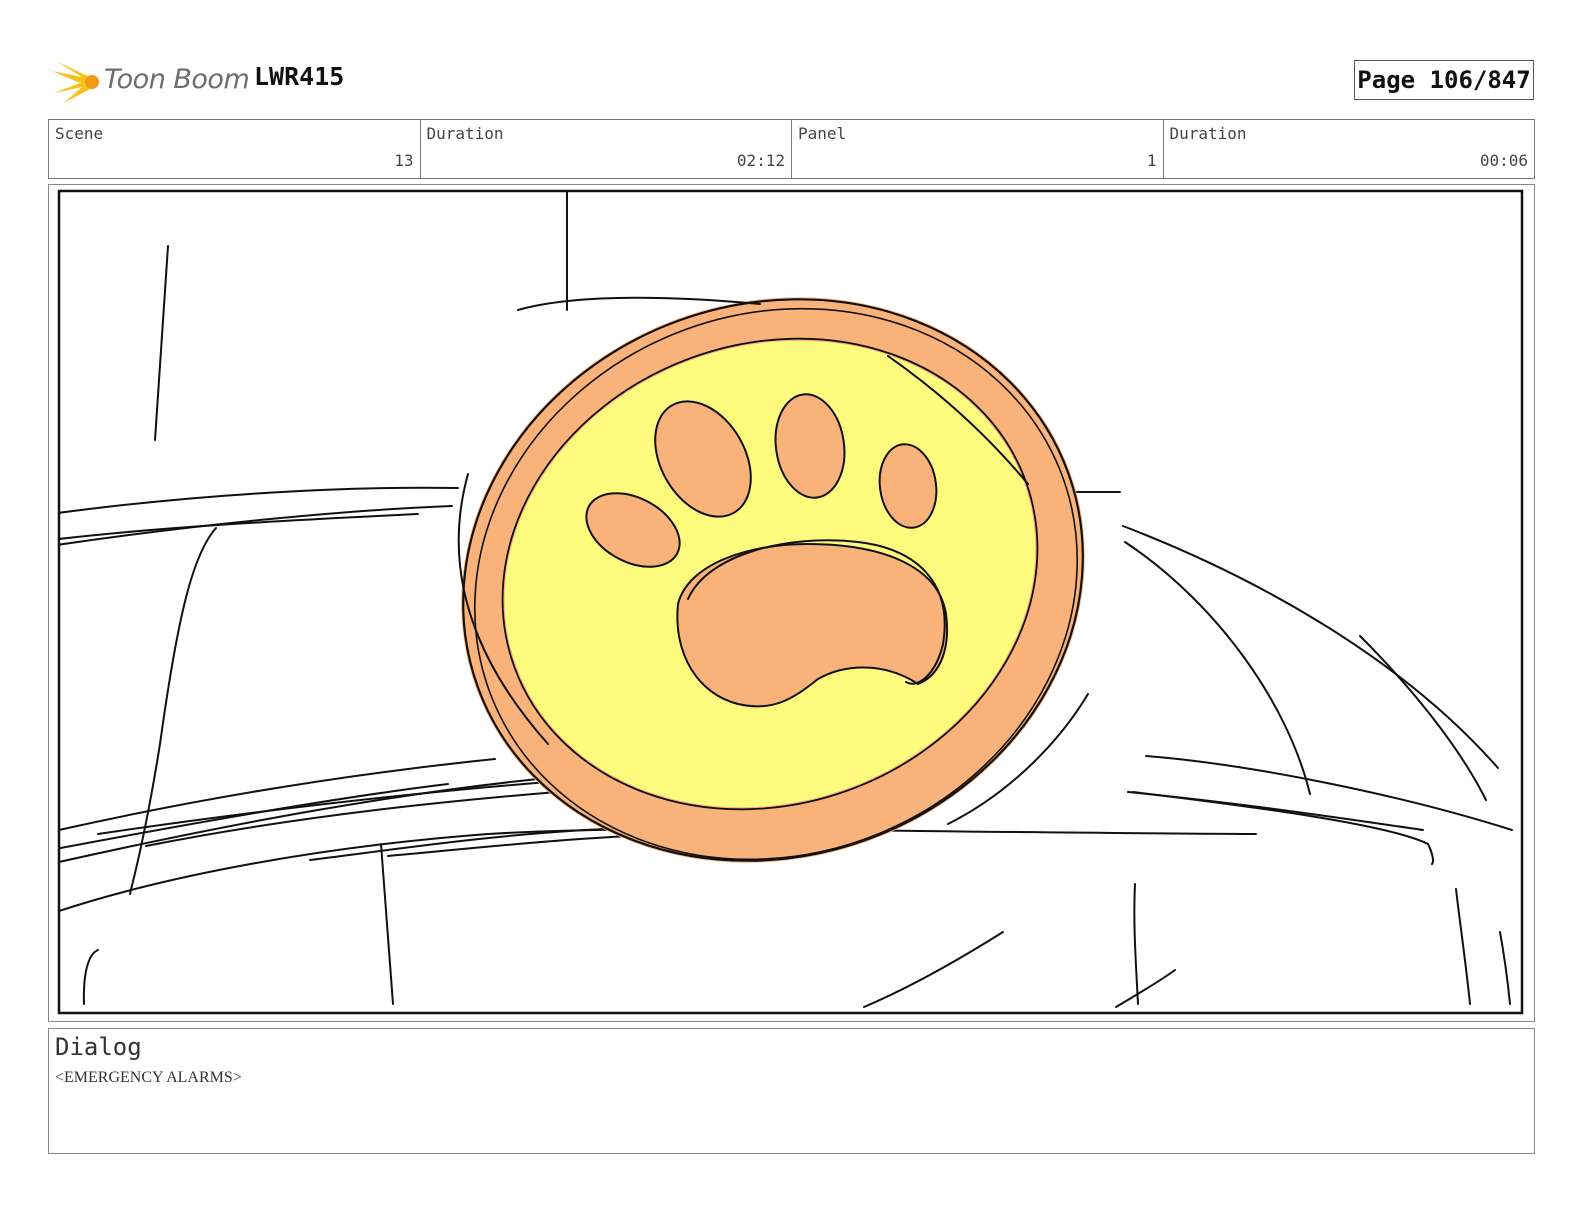  Describe the element at coordinates (791, 1091) in the screenshot. I see `dialog-box: Dialog <EMERGENCY ALARMS>` at that location.